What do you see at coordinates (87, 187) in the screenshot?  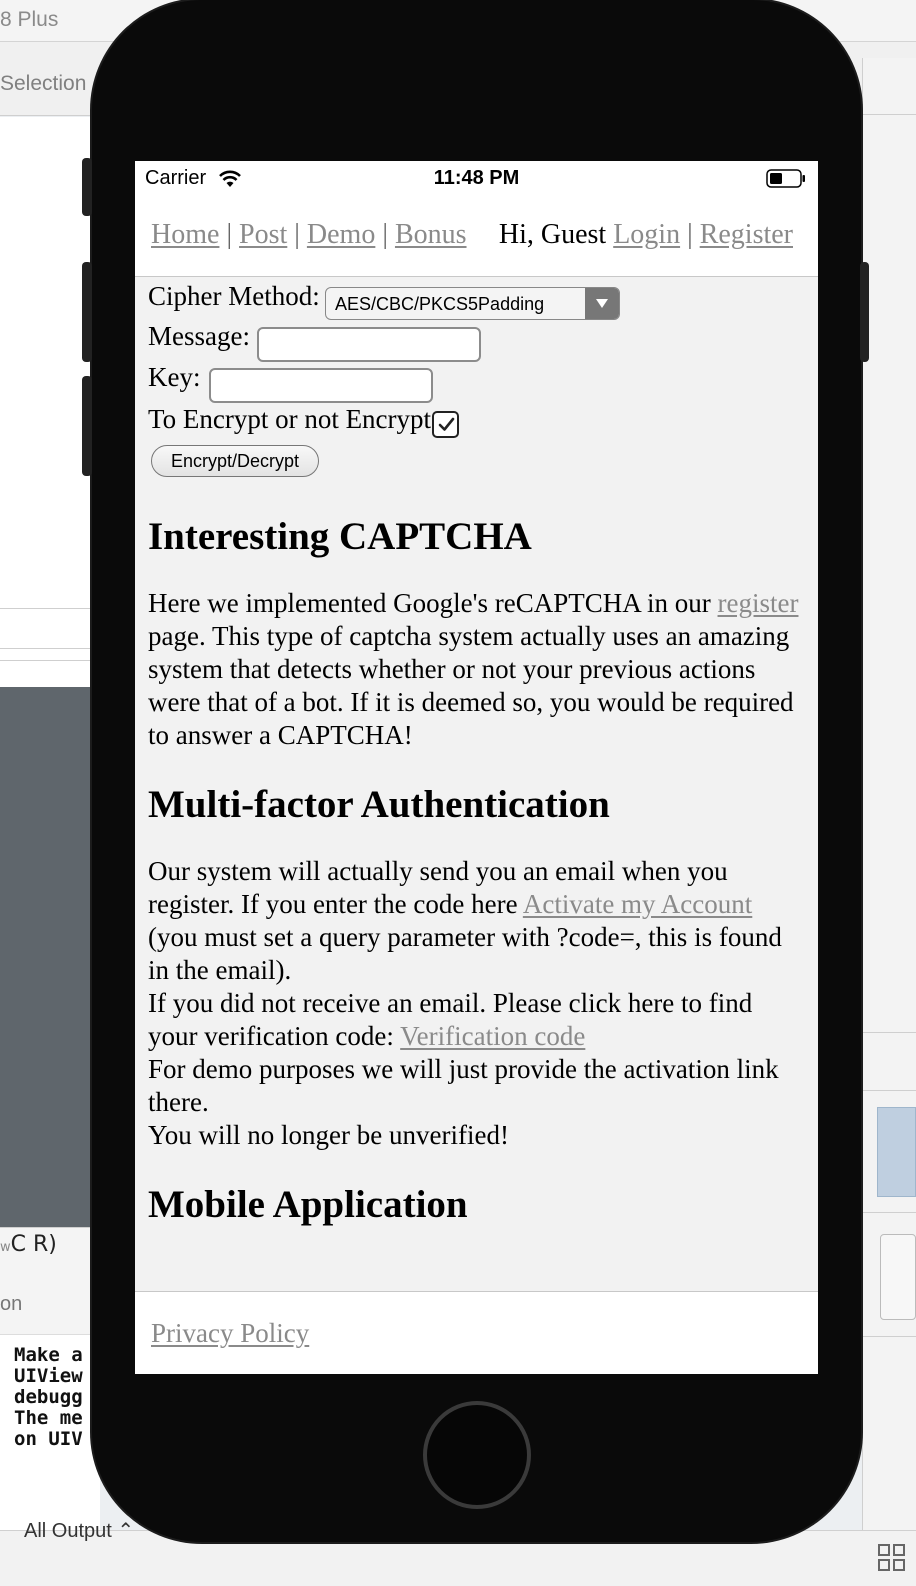 I see `mute-switch` at bounding box center [87, 187].